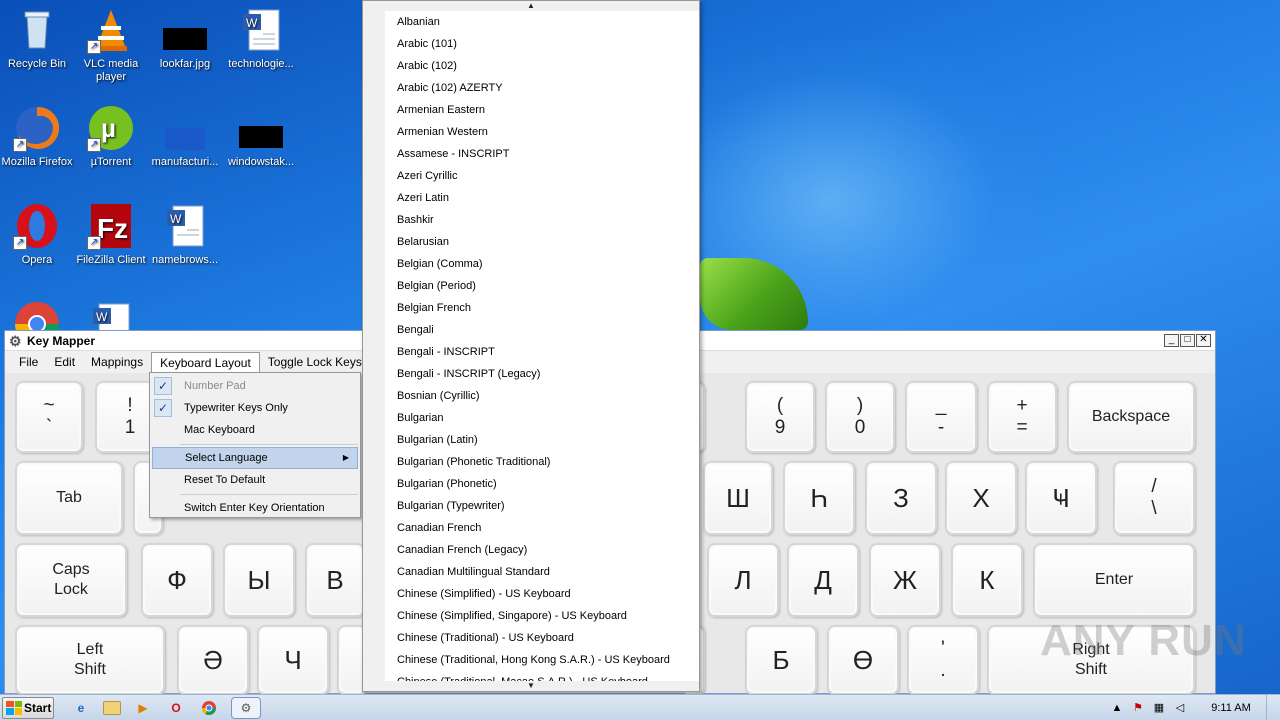  What do you see at coordinates (1114, 580) in the screenshot?
I see `key-enter: Enter` at bounding box center [1114, 580].